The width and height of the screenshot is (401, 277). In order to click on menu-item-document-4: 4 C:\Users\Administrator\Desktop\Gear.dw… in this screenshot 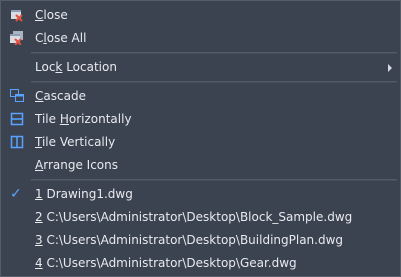, I will do `click(200, 263)`.